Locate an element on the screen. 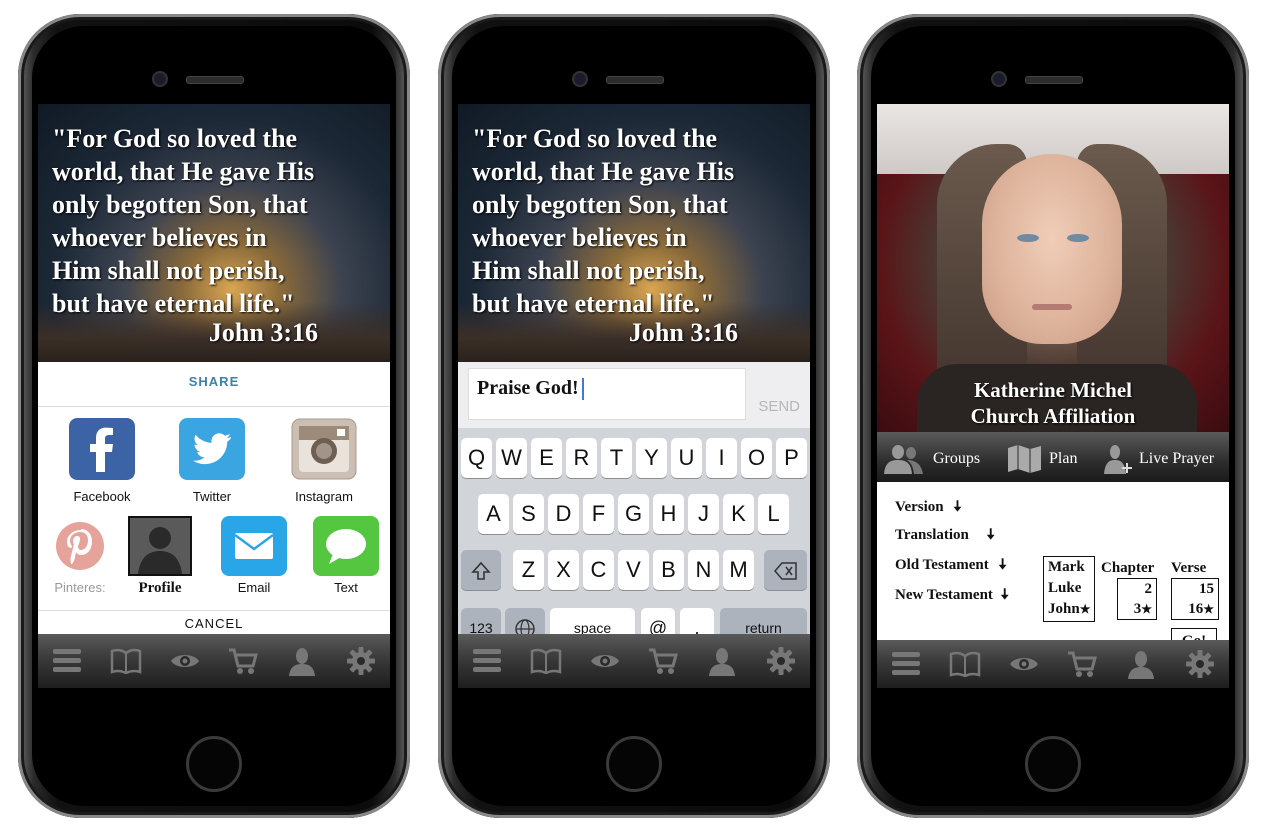 Image resolution: width=1281 pixels, height=835 pixels. profile-silhouette-icon is located at coordinates (160, 546).